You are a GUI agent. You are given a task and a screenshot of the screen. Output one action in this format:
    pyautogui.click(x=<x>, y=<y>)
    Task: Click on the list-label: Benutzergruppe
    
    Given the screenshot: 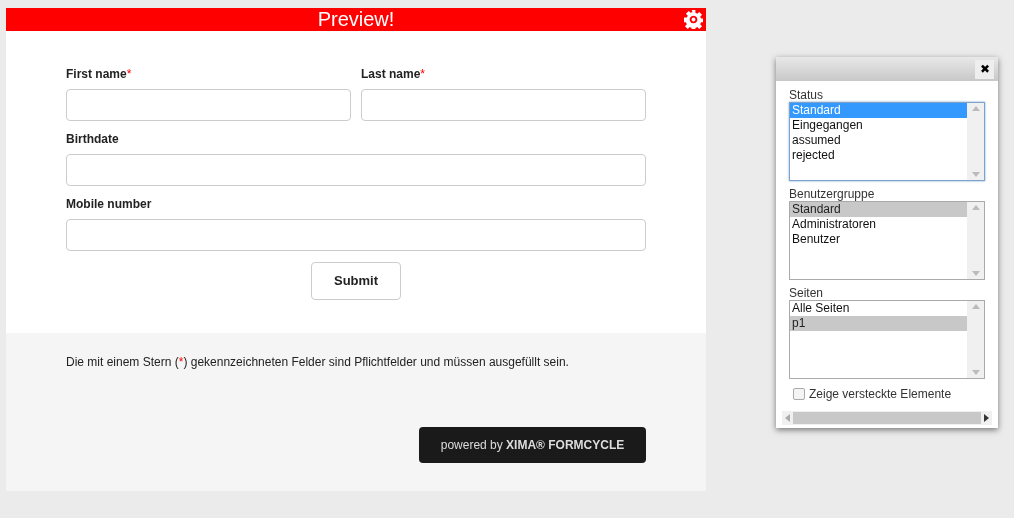 What is the action you would take?
    pyautogui.click(x=832, y=194)
    